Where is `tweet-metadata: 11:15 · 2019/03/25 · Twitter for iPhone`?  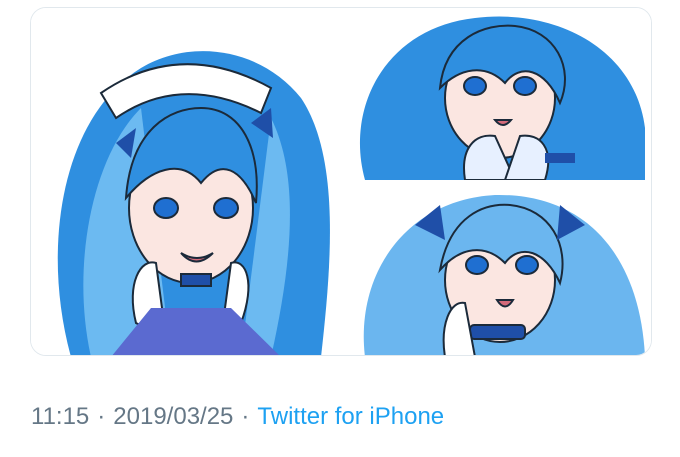
tweet-metadata: 11:15 · 2019/03/25 · Twitter for iPhone is located at coordinates (237, 417).